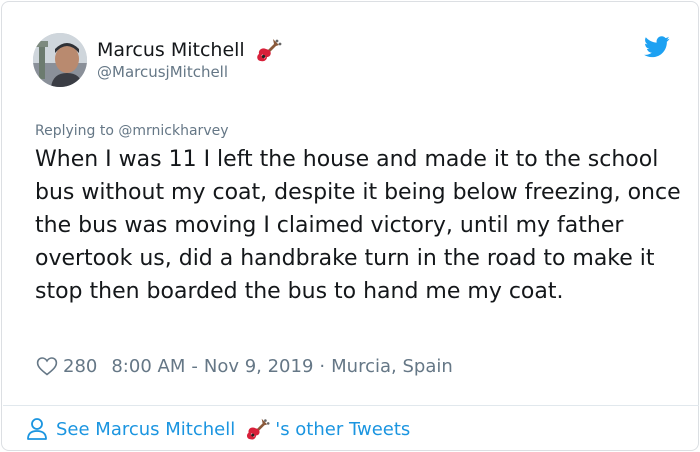 This screenshot has width=700, height=452. What do you see at coordinates (259, 366) in the screenshot?
I see `tweet-date: Nov 9, 2019` at bounding box center [259, 366].